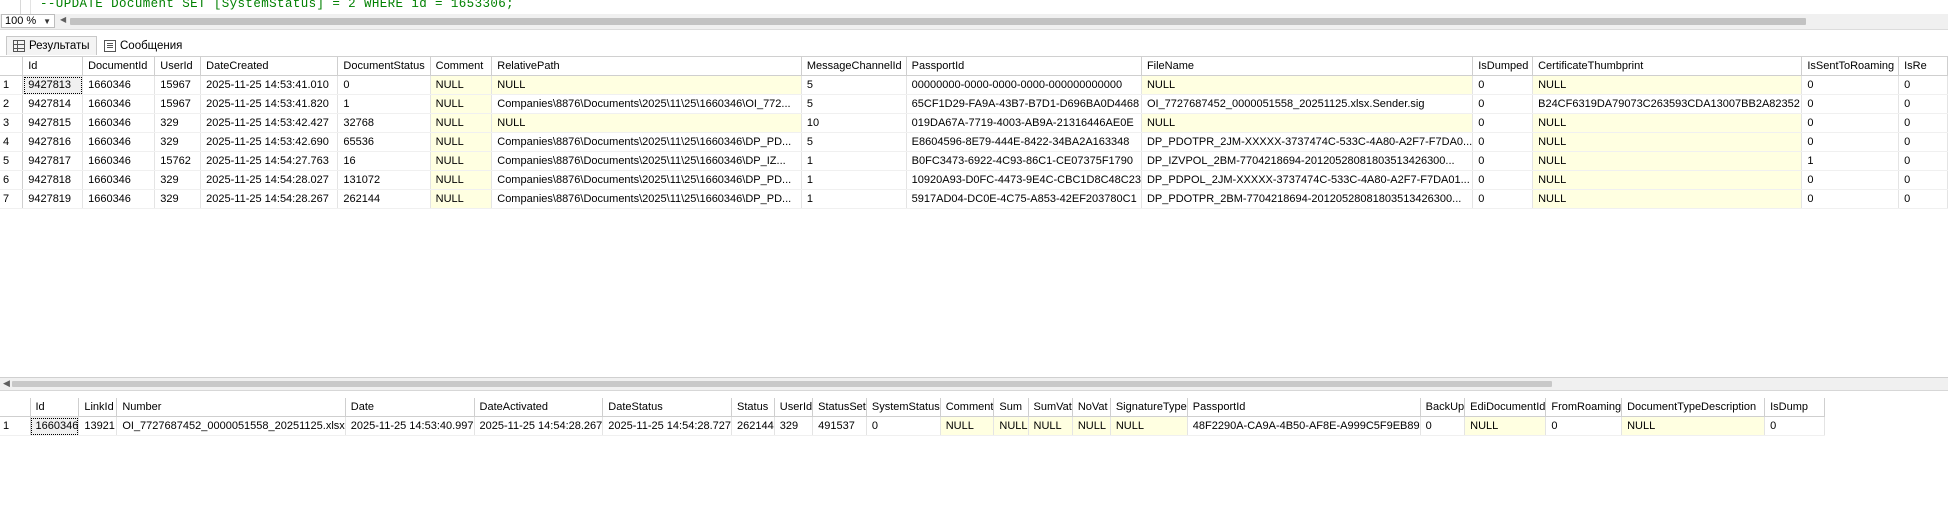 The height and width of the screenshot is (507, 1948). I want to click on column-header: NoVat, so click(1091, 407).